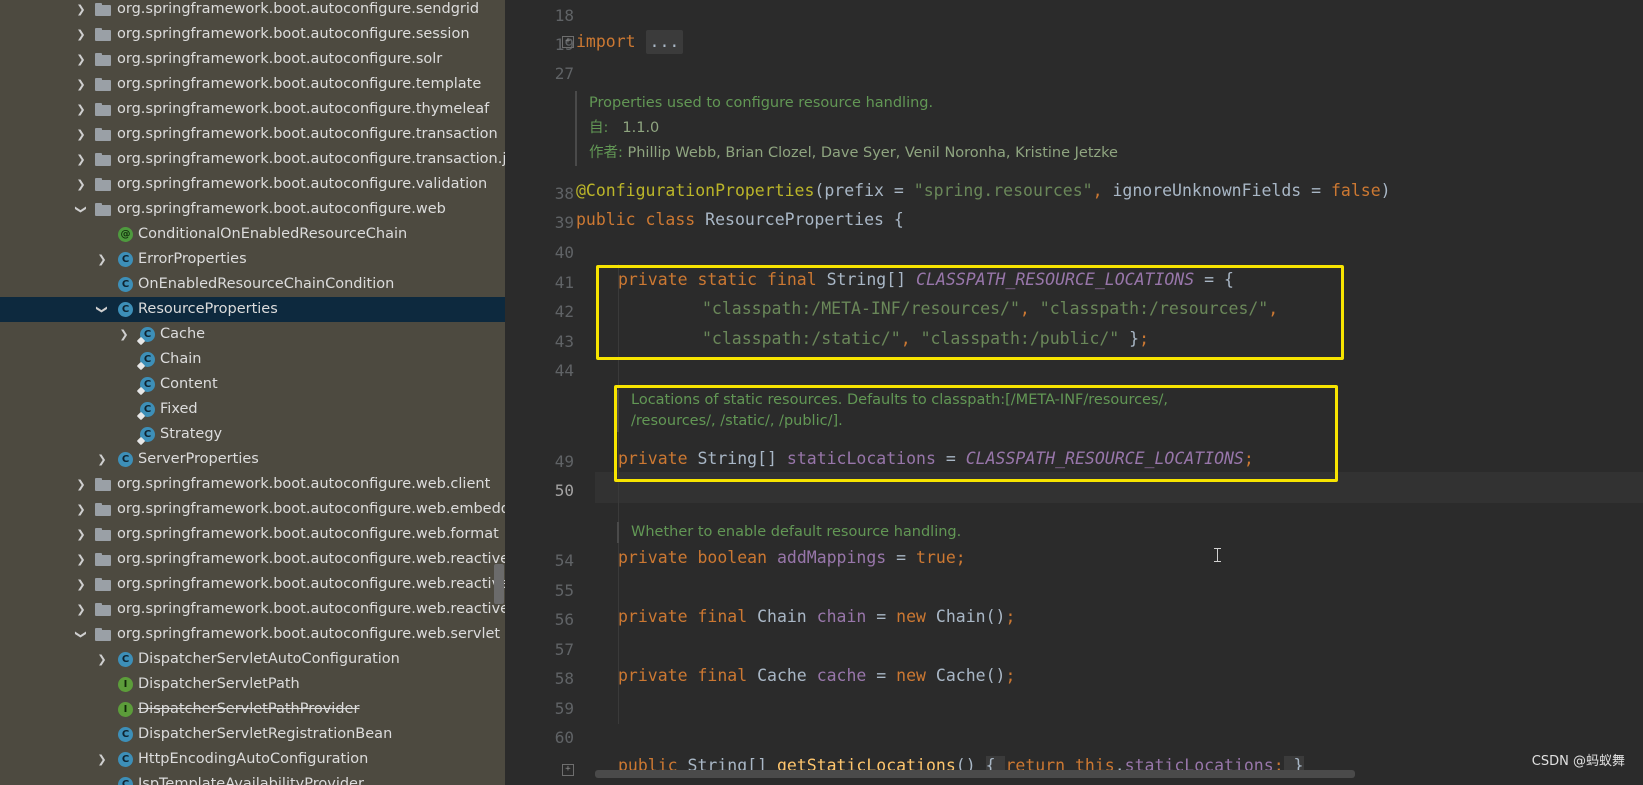  What do you see at coordinates (252, 778) in the screenshot?
I see `tree-class-row: C JspTemplateAvailabilityProvider` at bounding box center [252, 778].